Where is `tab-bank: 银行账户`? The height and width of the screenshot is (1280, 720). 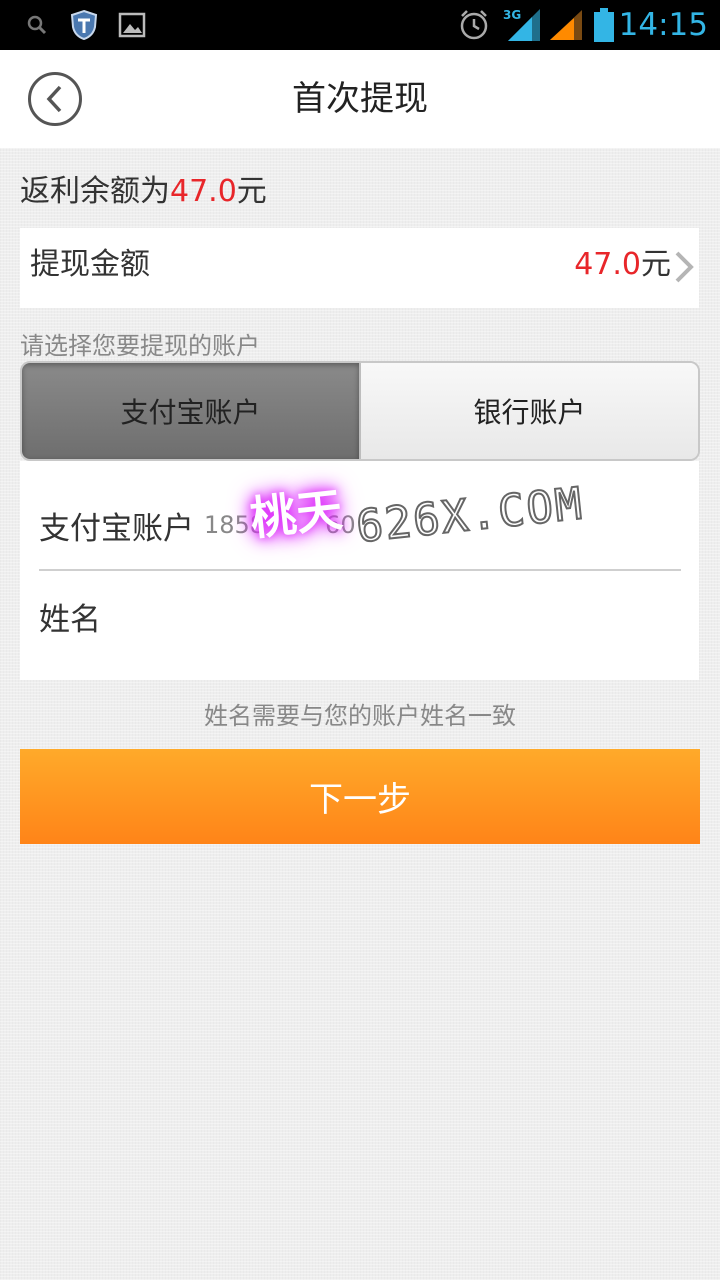 tab-bank: 银行账户 is located at coordinates (528, 411).